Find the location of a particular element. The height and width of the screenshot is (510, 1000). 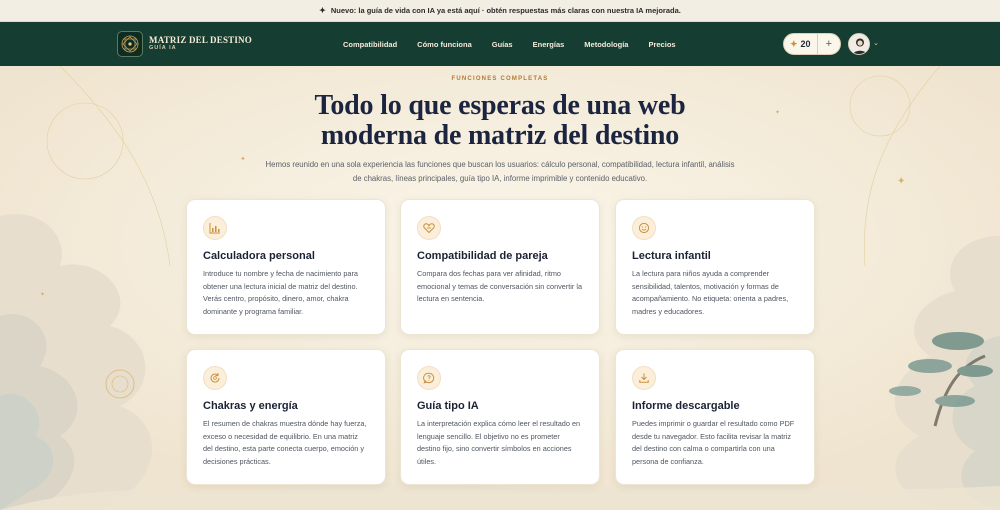

card-title: Informe descargable is located at coordinates (686, 406).